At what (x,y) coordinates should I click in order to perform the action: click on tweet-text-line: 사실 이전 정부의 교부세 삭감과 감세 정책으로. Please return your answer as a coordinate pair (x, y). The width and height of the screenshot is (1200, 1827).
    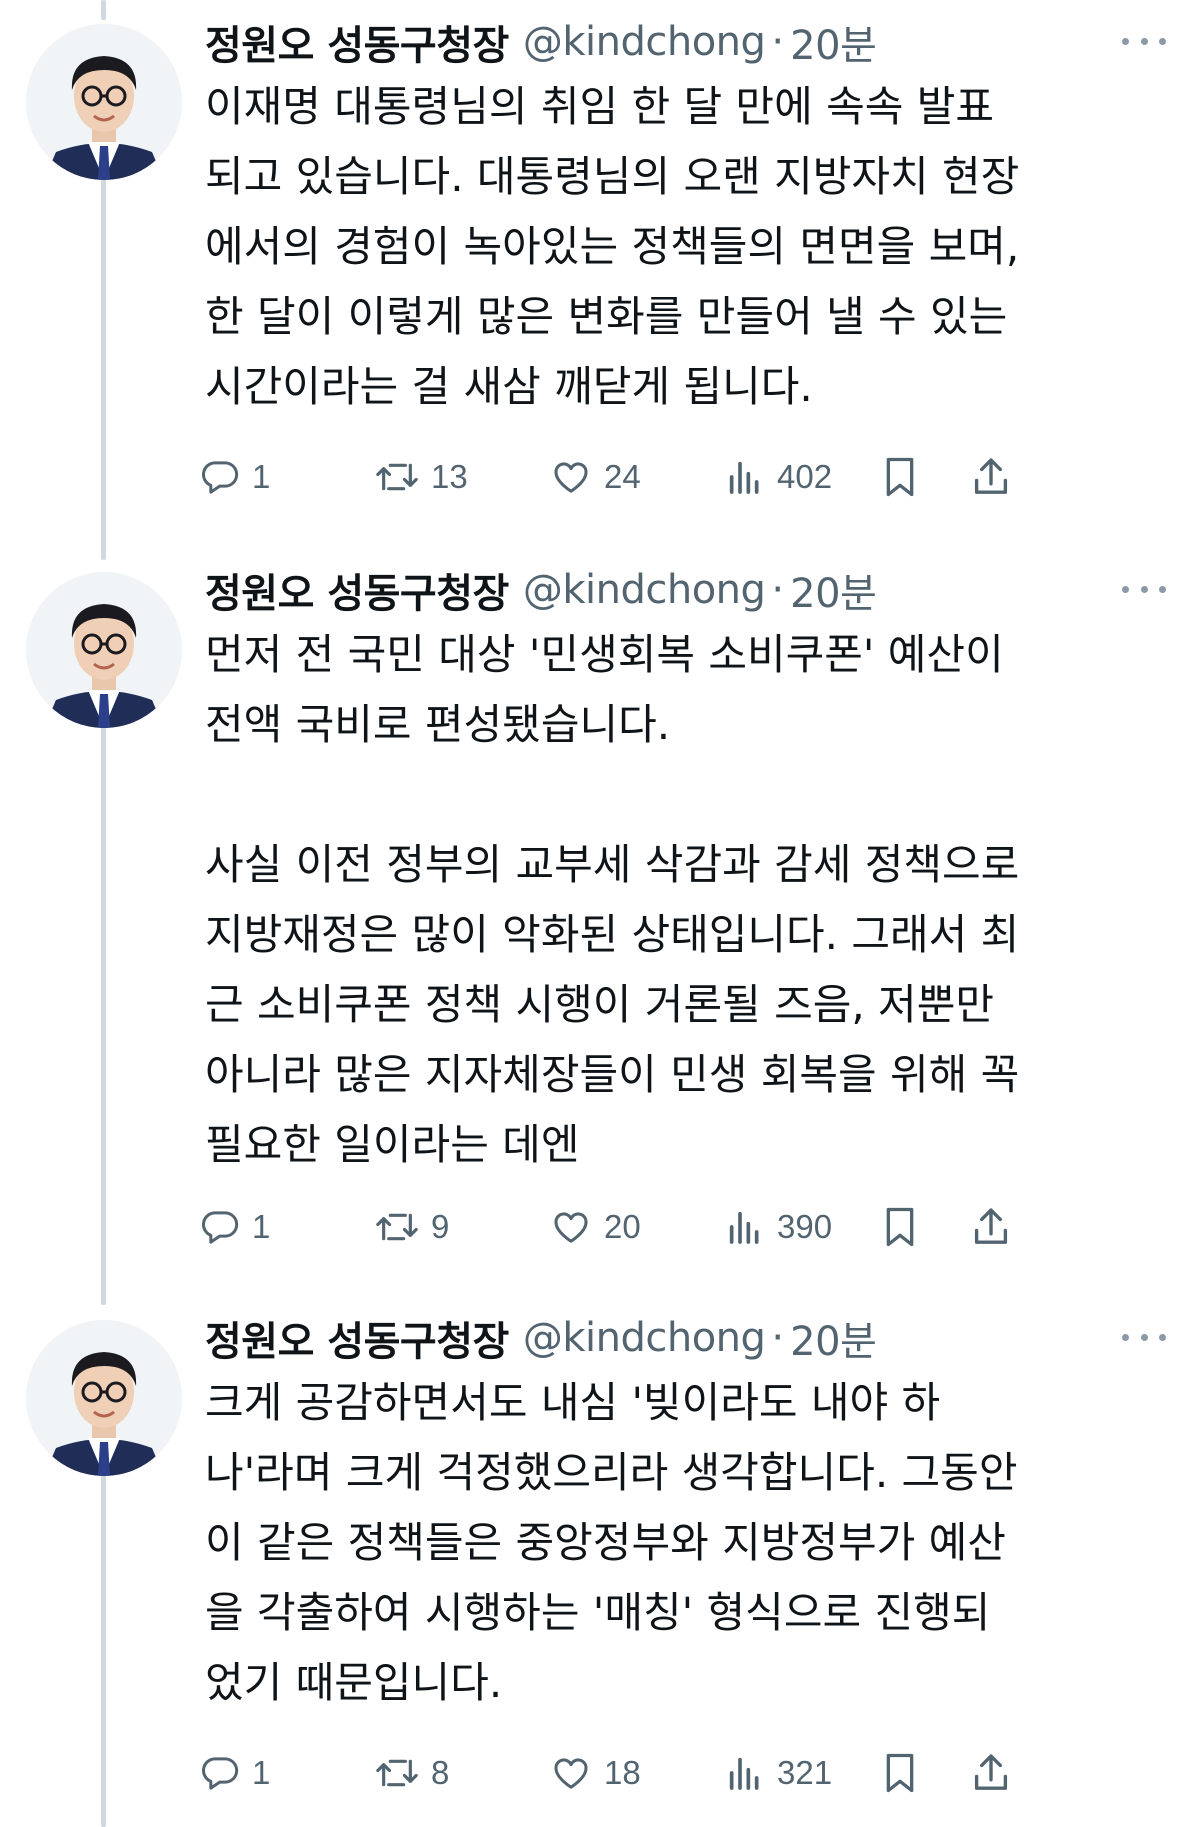
    Looking at the image, I should click on (612, 864).